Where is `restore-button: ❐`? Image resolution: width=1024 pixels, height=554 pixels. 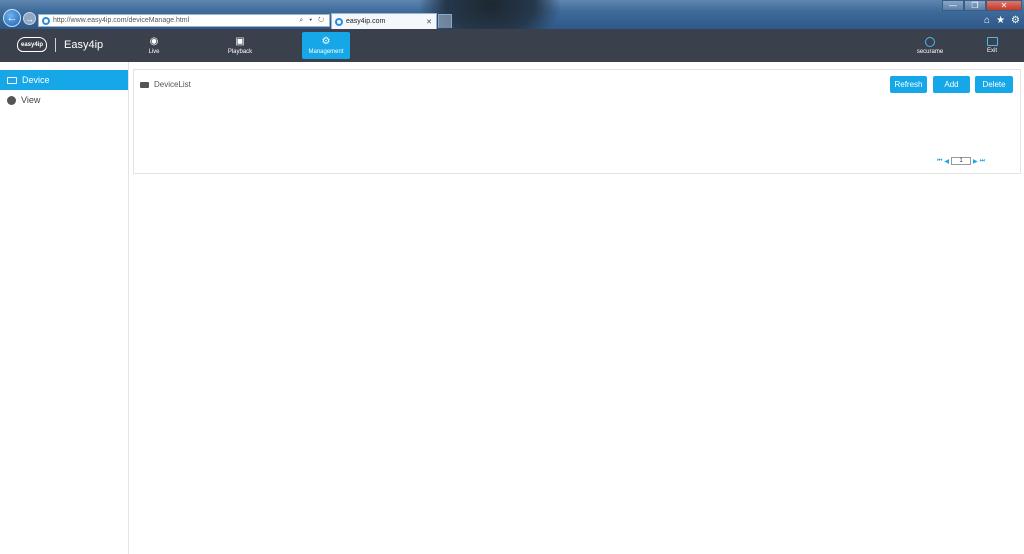
restore-button: ❐ is located at coordinates (975, 5).